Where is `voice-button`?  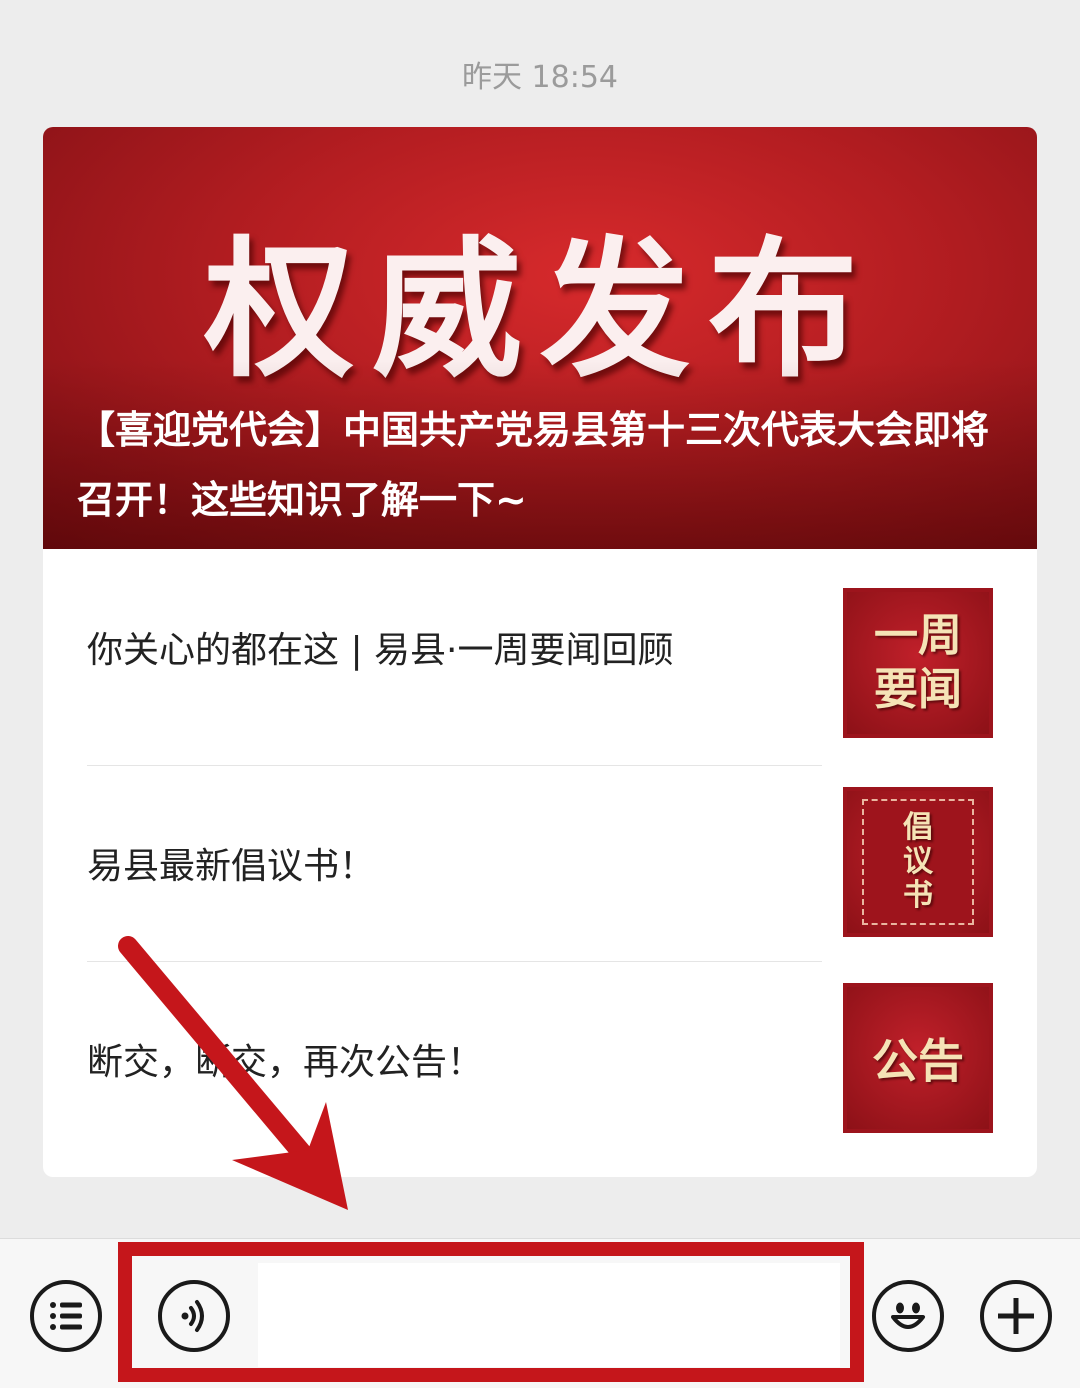 voice-button is located at coordinates (194, 1316).